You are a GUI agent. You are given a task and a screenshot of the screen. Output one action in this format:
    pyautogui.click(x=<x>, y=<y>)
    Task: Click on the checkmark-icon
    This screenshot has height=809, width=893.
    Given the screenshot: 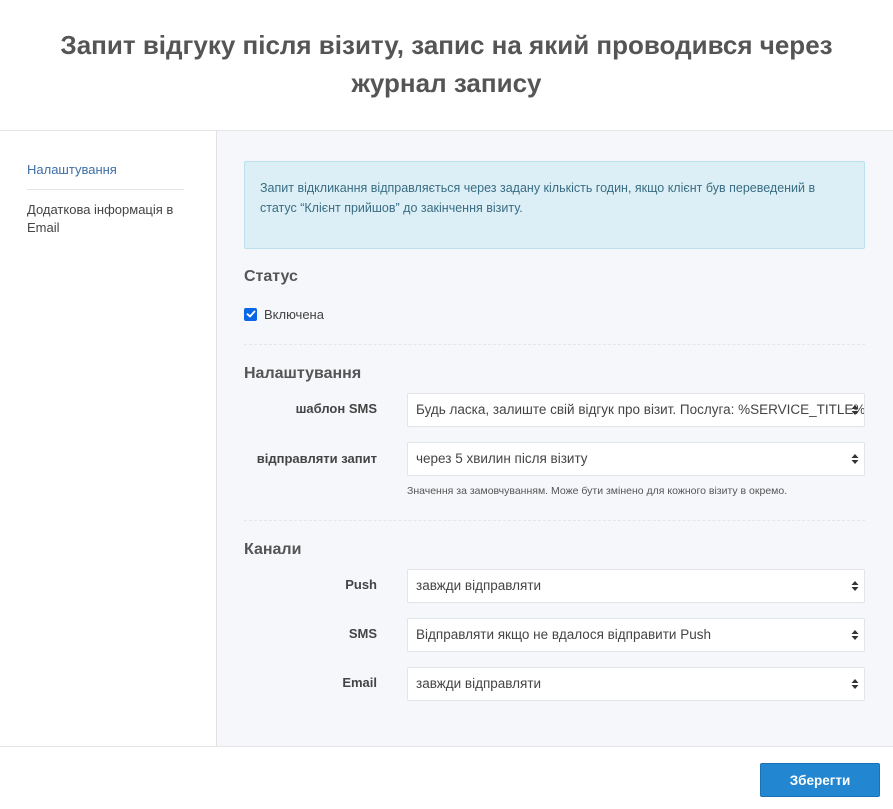 What is the action you would take?
    pyautogui.click(x=250, y=314)
    